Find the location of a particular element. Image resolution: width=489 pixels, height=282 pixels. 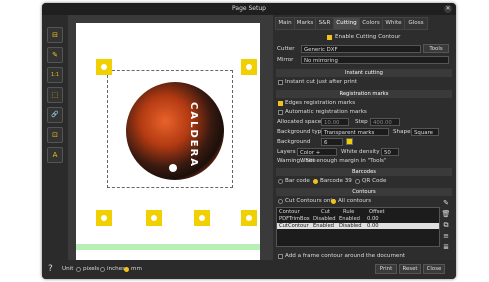

background-color-swatch is located at coordinates (349, 141).